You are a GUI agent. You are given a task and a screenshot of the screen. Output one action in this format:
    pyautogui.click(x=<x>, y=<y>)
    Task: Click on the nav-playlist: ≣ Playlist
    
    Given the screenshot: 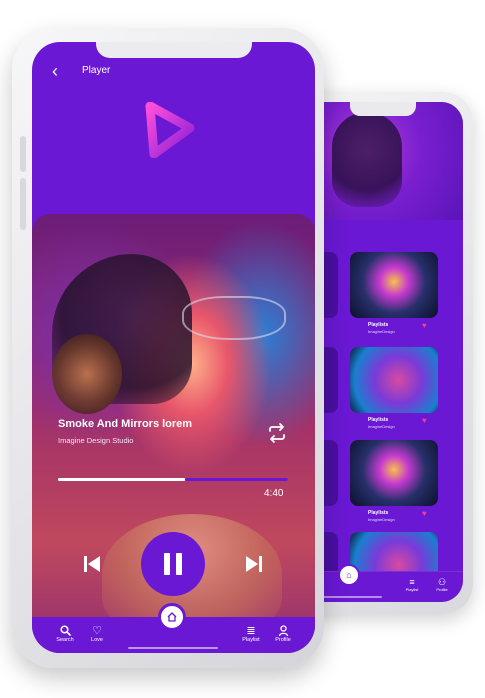 What is the action you would take?
    pyautogui.click(x=251, y=634)
    